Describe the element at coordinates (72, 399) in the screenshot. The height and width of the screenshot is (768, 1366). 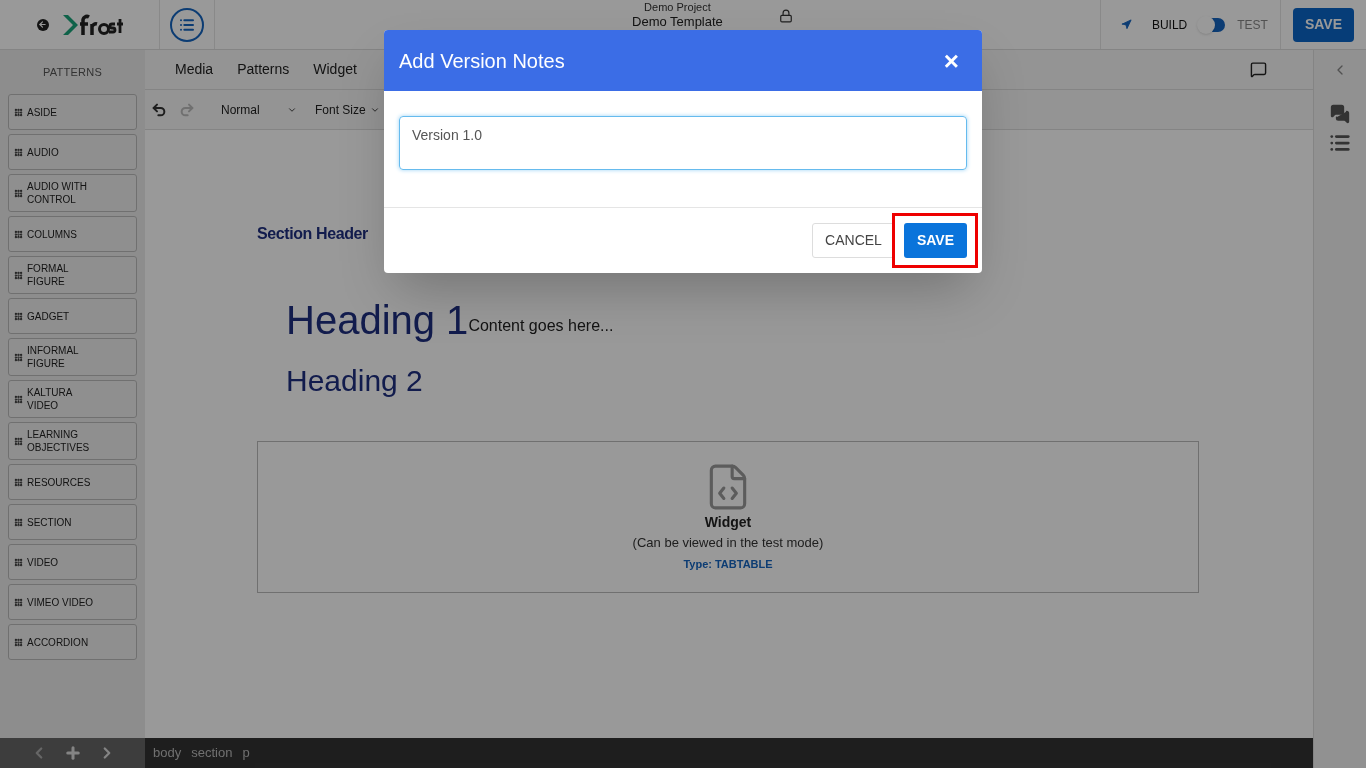
I see `pattern-item: KALTURA VIDEO` at that location.